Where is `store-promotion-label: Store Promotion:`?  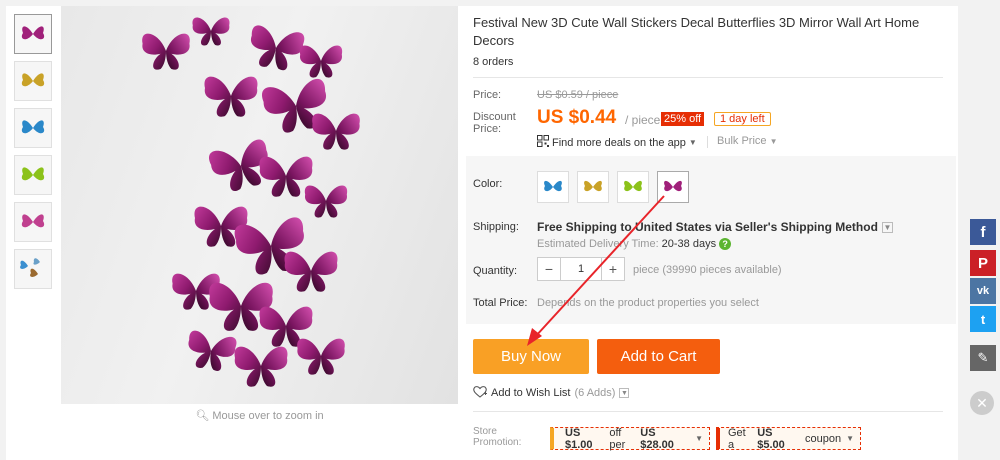 store-promotion-label: Store Promotion: is located at coordinates (497, 437).